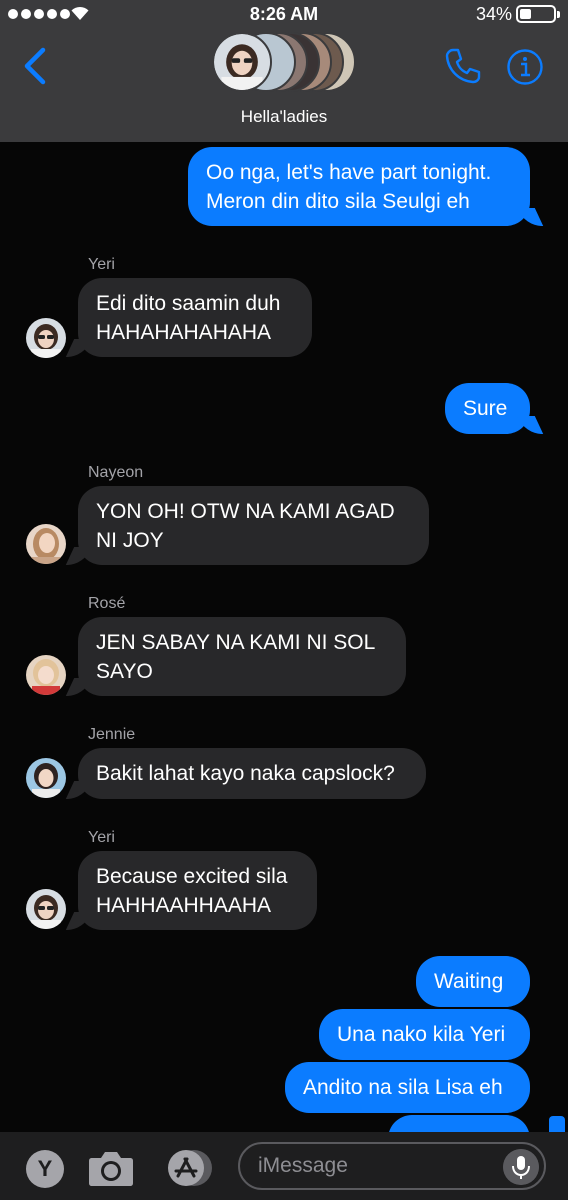  Describe the element at coordinates (373, 1166) in the screenshot. I see `message-input` at that location.